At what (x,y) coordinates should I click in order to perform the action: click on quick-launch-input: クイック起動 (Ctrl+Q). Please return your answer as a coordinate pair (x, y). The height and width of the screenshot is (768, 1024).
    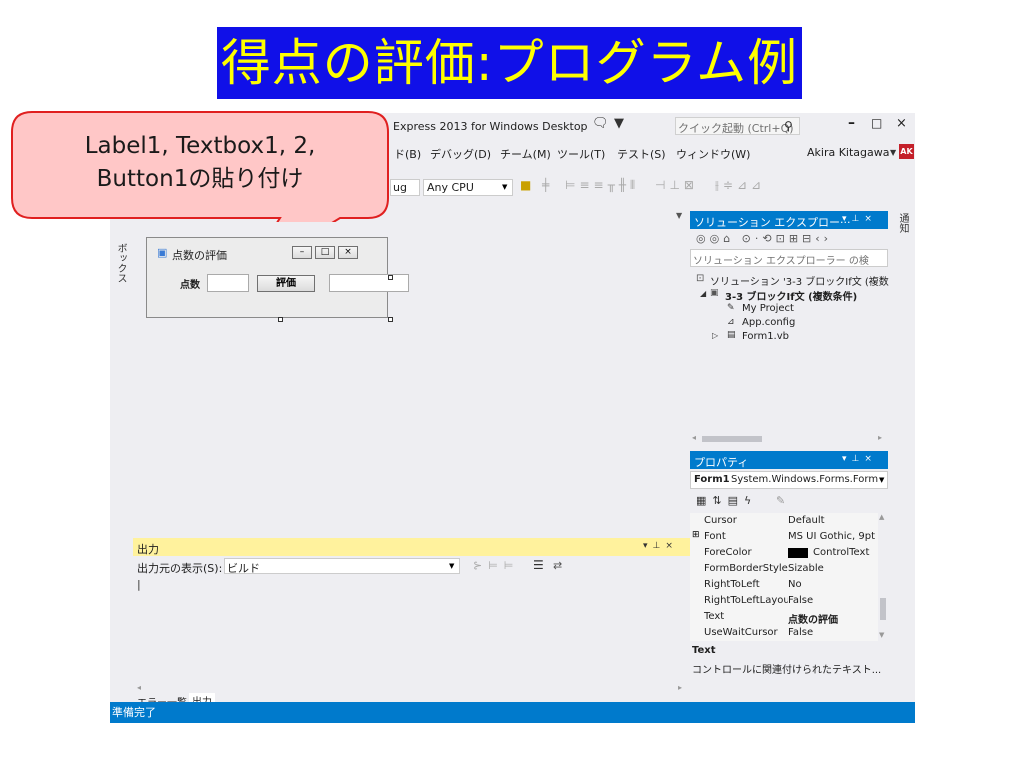
    Looking at the image, I should click on (736, 128).